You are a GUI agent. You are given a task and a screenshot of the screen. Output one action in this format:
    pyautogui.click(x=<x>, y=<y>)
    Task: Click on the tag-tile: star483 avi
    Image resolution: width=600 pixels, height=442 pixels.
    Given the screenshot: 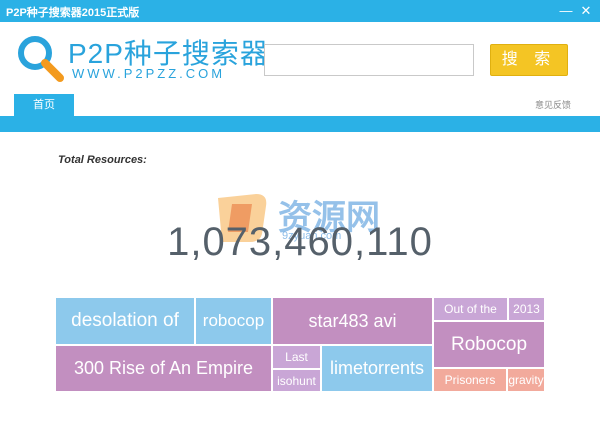 What is the action you would take?
    pyautogui.click(x=352, y=321)
    